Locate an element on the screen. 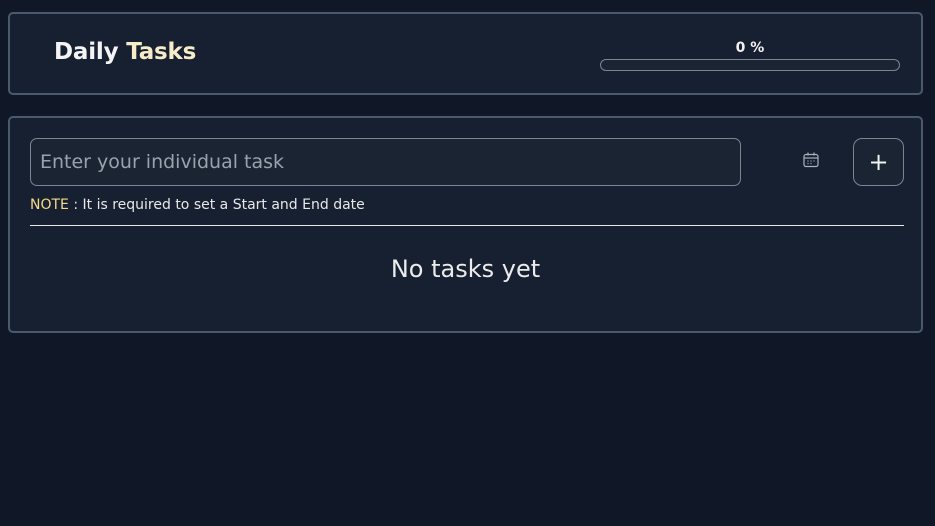 The height and width of the screenshot is (526, 935). title-word: Daily is located at coordinates (86, 52).